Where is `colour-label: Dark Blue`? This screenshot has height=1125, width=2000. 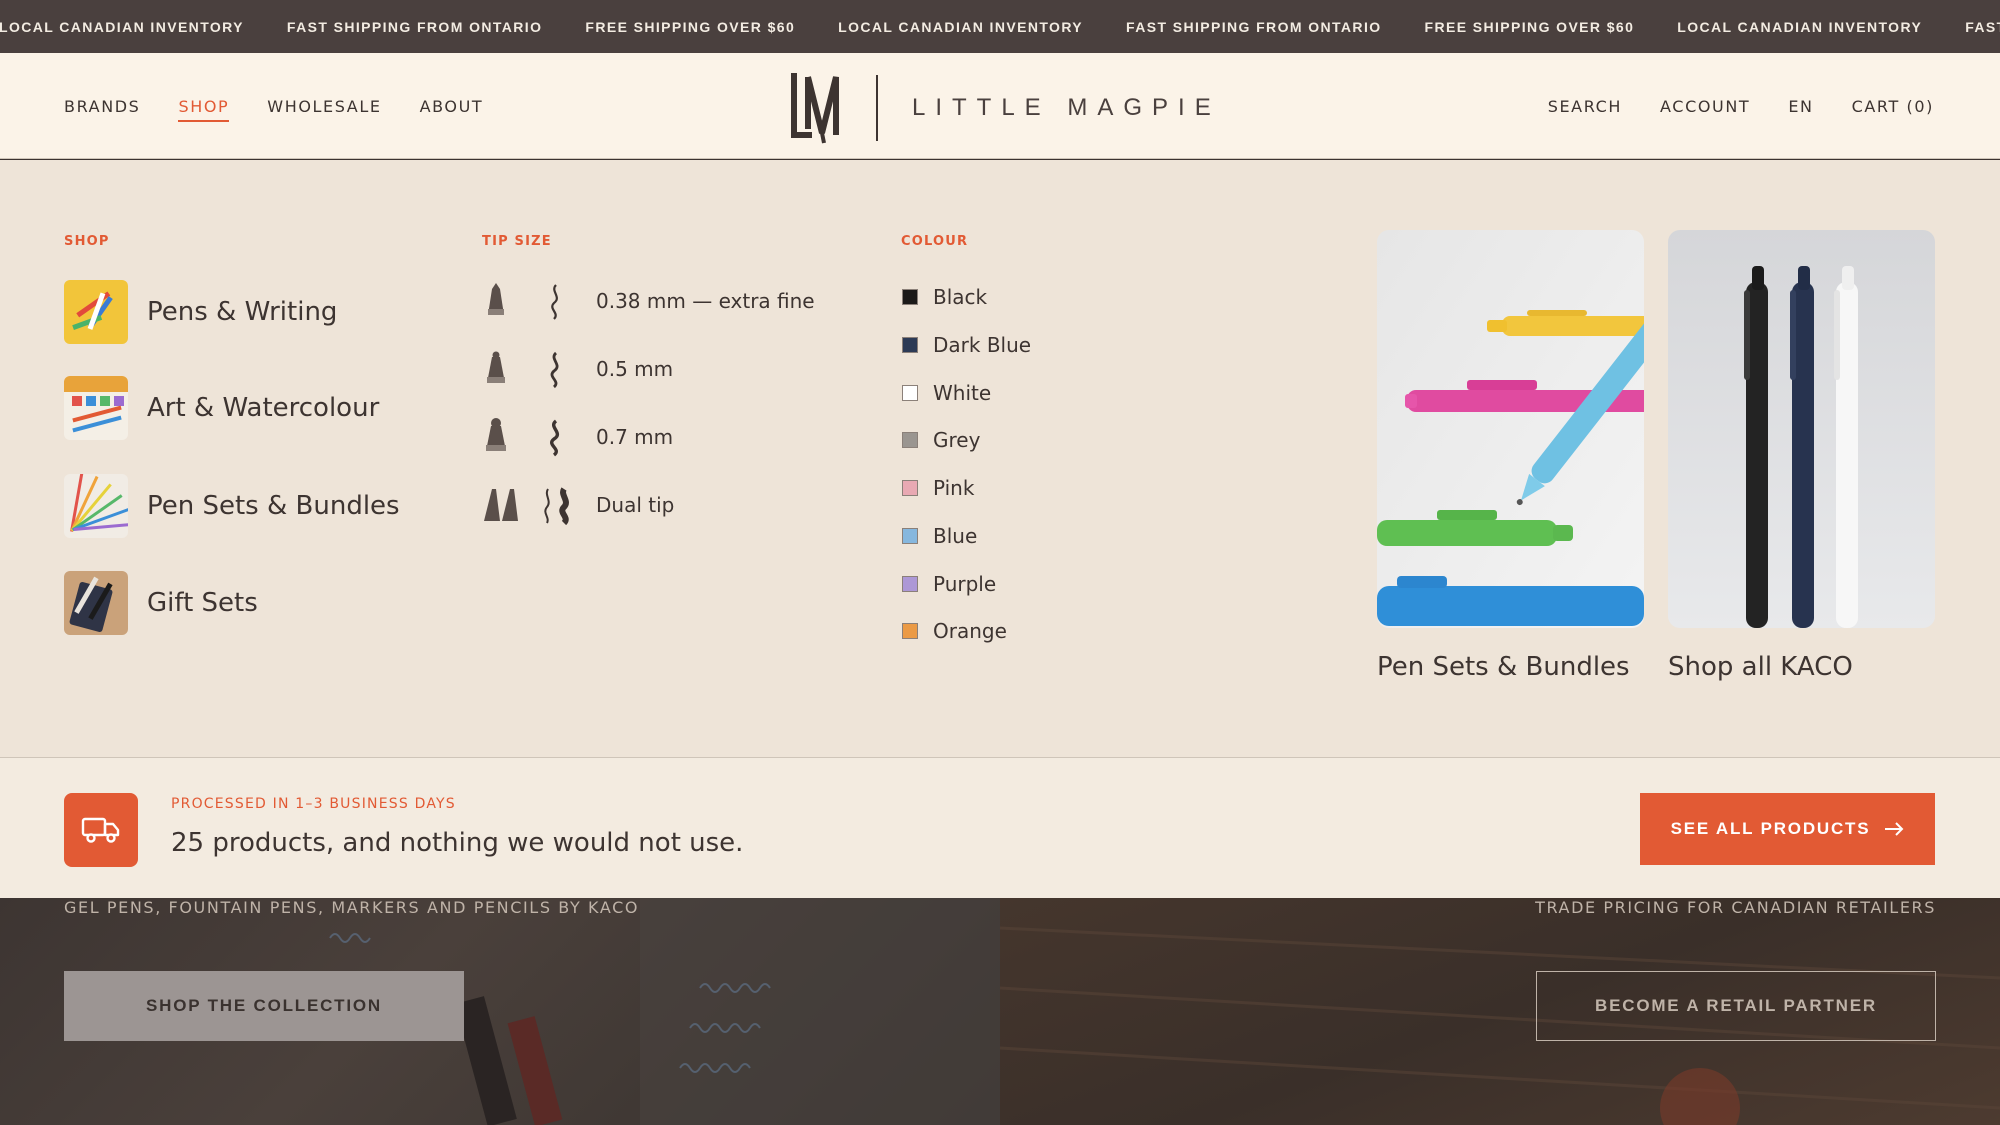 colour-label: Dark Blue is located at coordinates (982, 345).